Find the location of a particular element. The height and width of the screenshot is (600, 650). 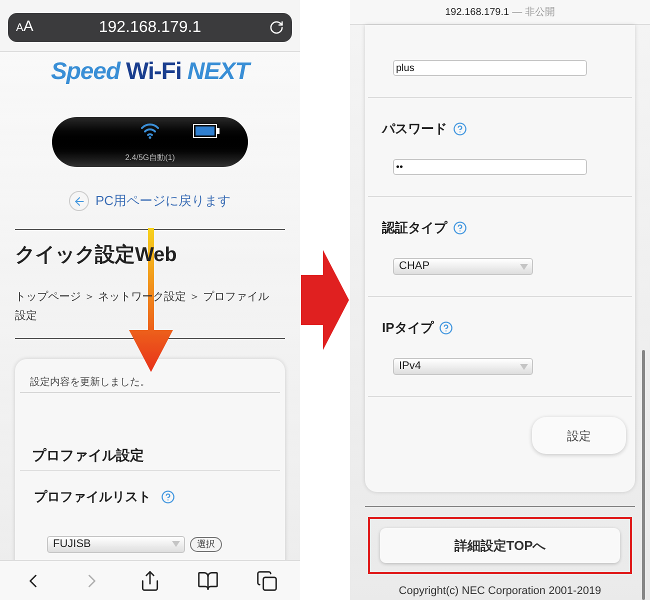

status-message: 設定内容を更新しました。 is located at coordinates (150, 384).